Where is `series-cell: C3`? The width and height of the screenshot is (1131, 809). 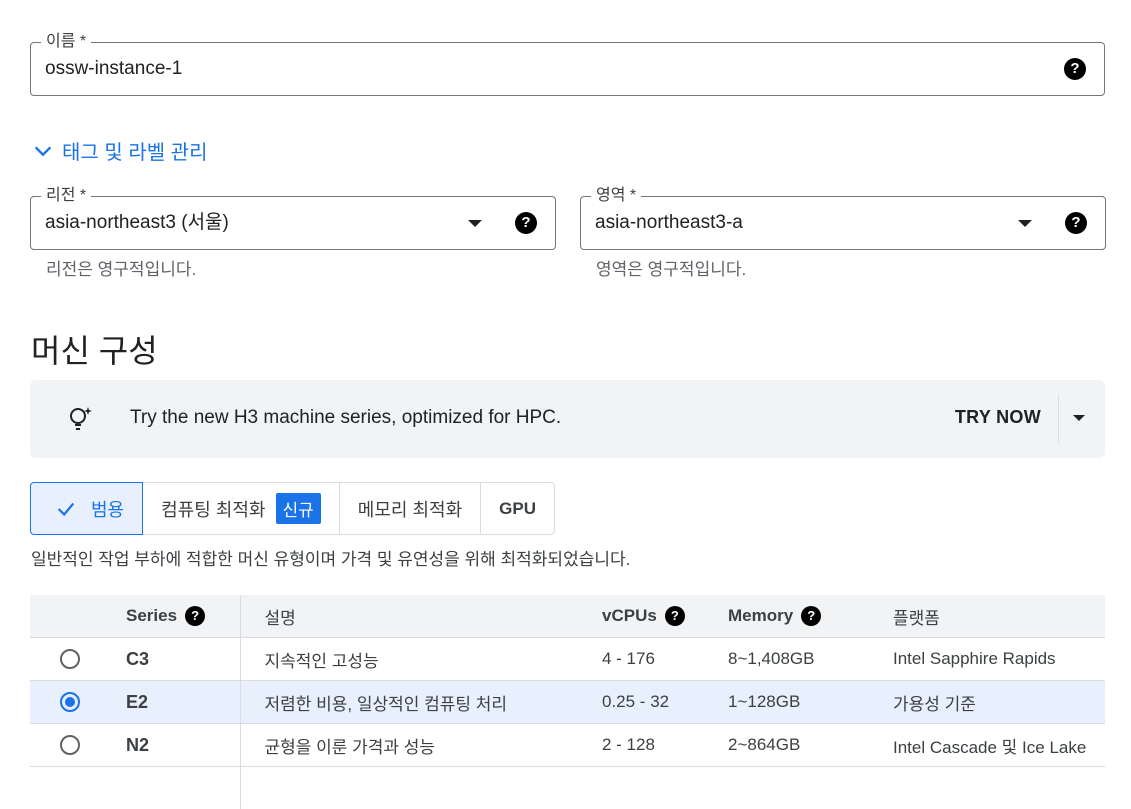
series-cell: C3 is located at coordinates (175, 659).